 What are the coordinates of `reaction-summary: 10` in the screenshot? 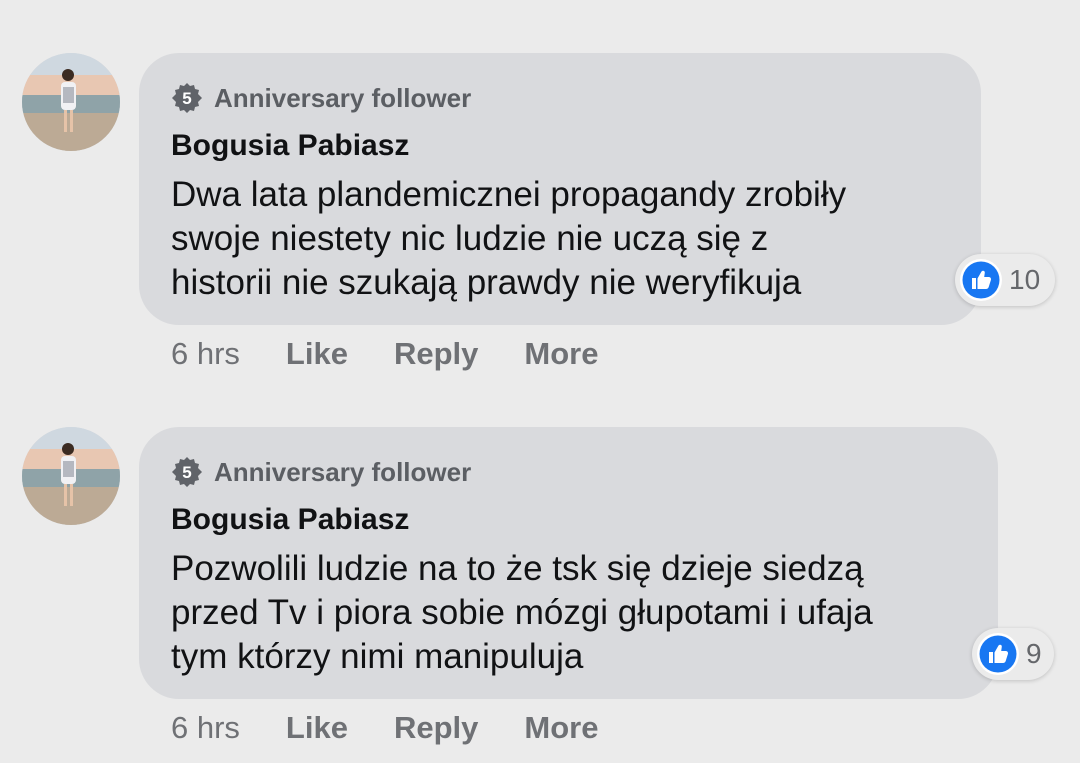 It's located at (1005, 280).